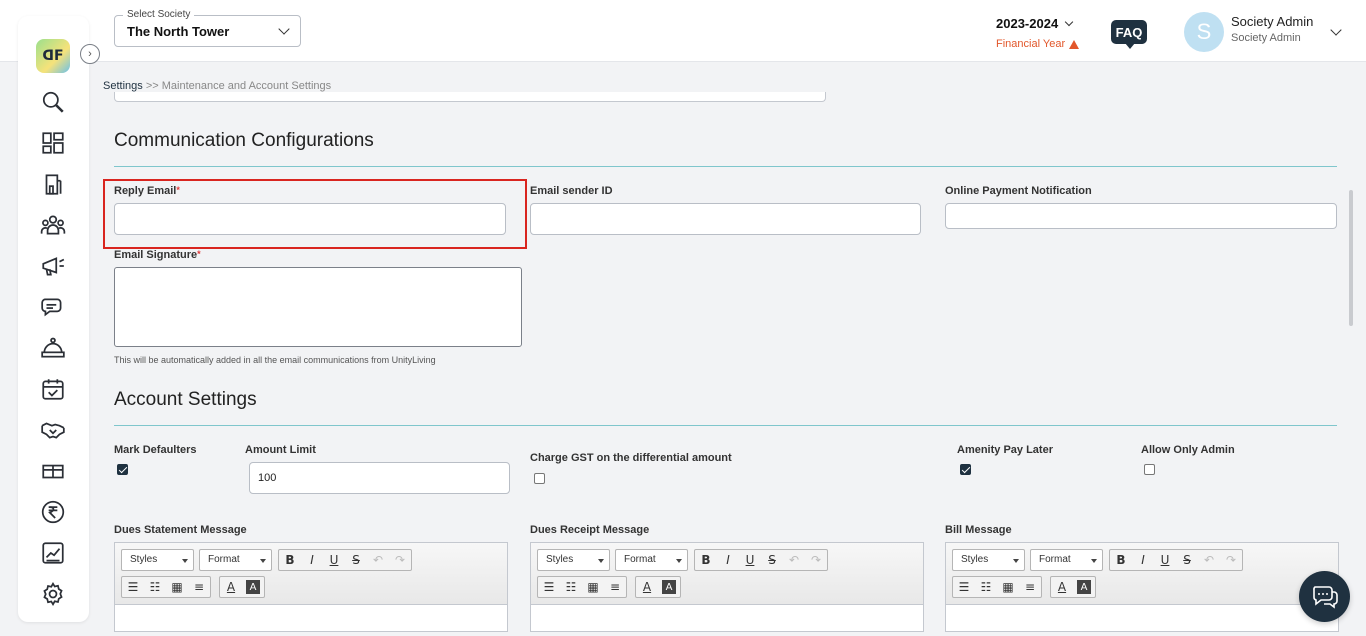  I want to click on warning-icon, so click(1074, 44).